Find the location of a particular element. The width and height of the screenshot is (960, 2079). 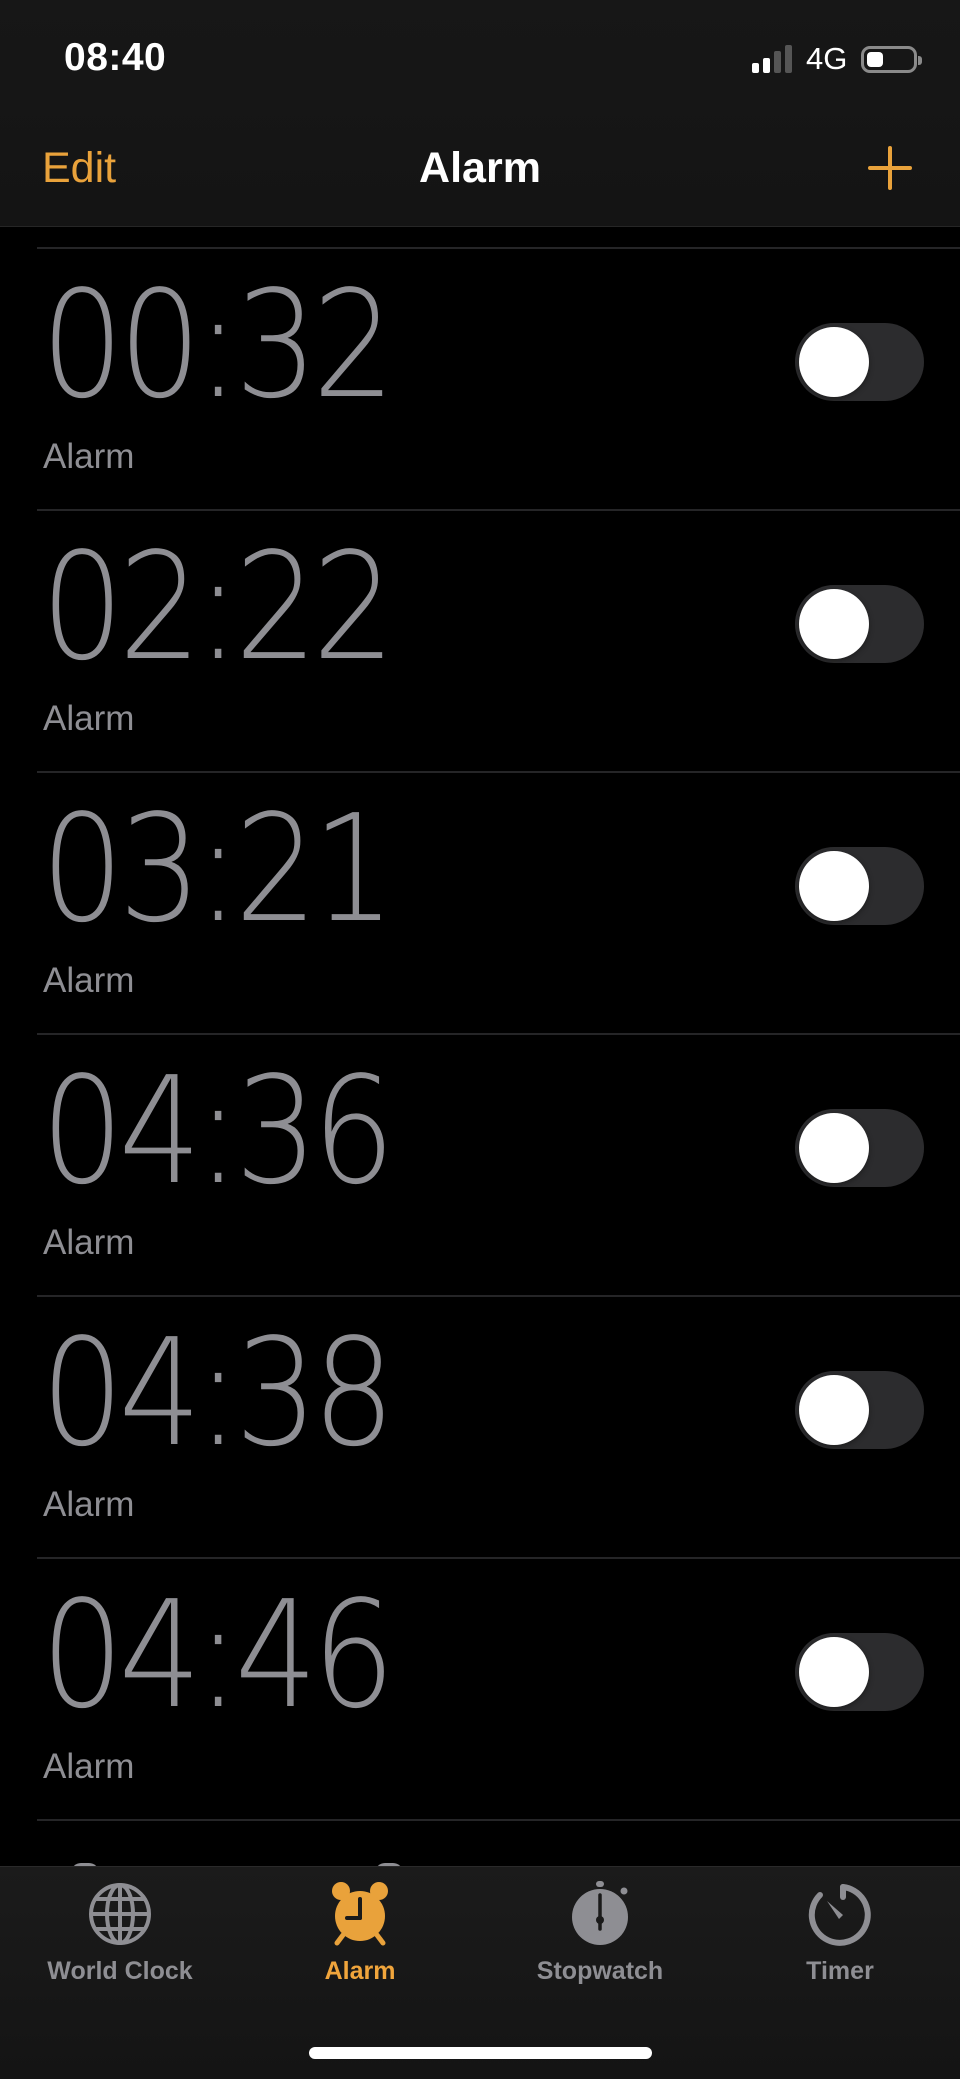

alarm-row: 04:46 Alarm is located at coordinates (498, 1688).